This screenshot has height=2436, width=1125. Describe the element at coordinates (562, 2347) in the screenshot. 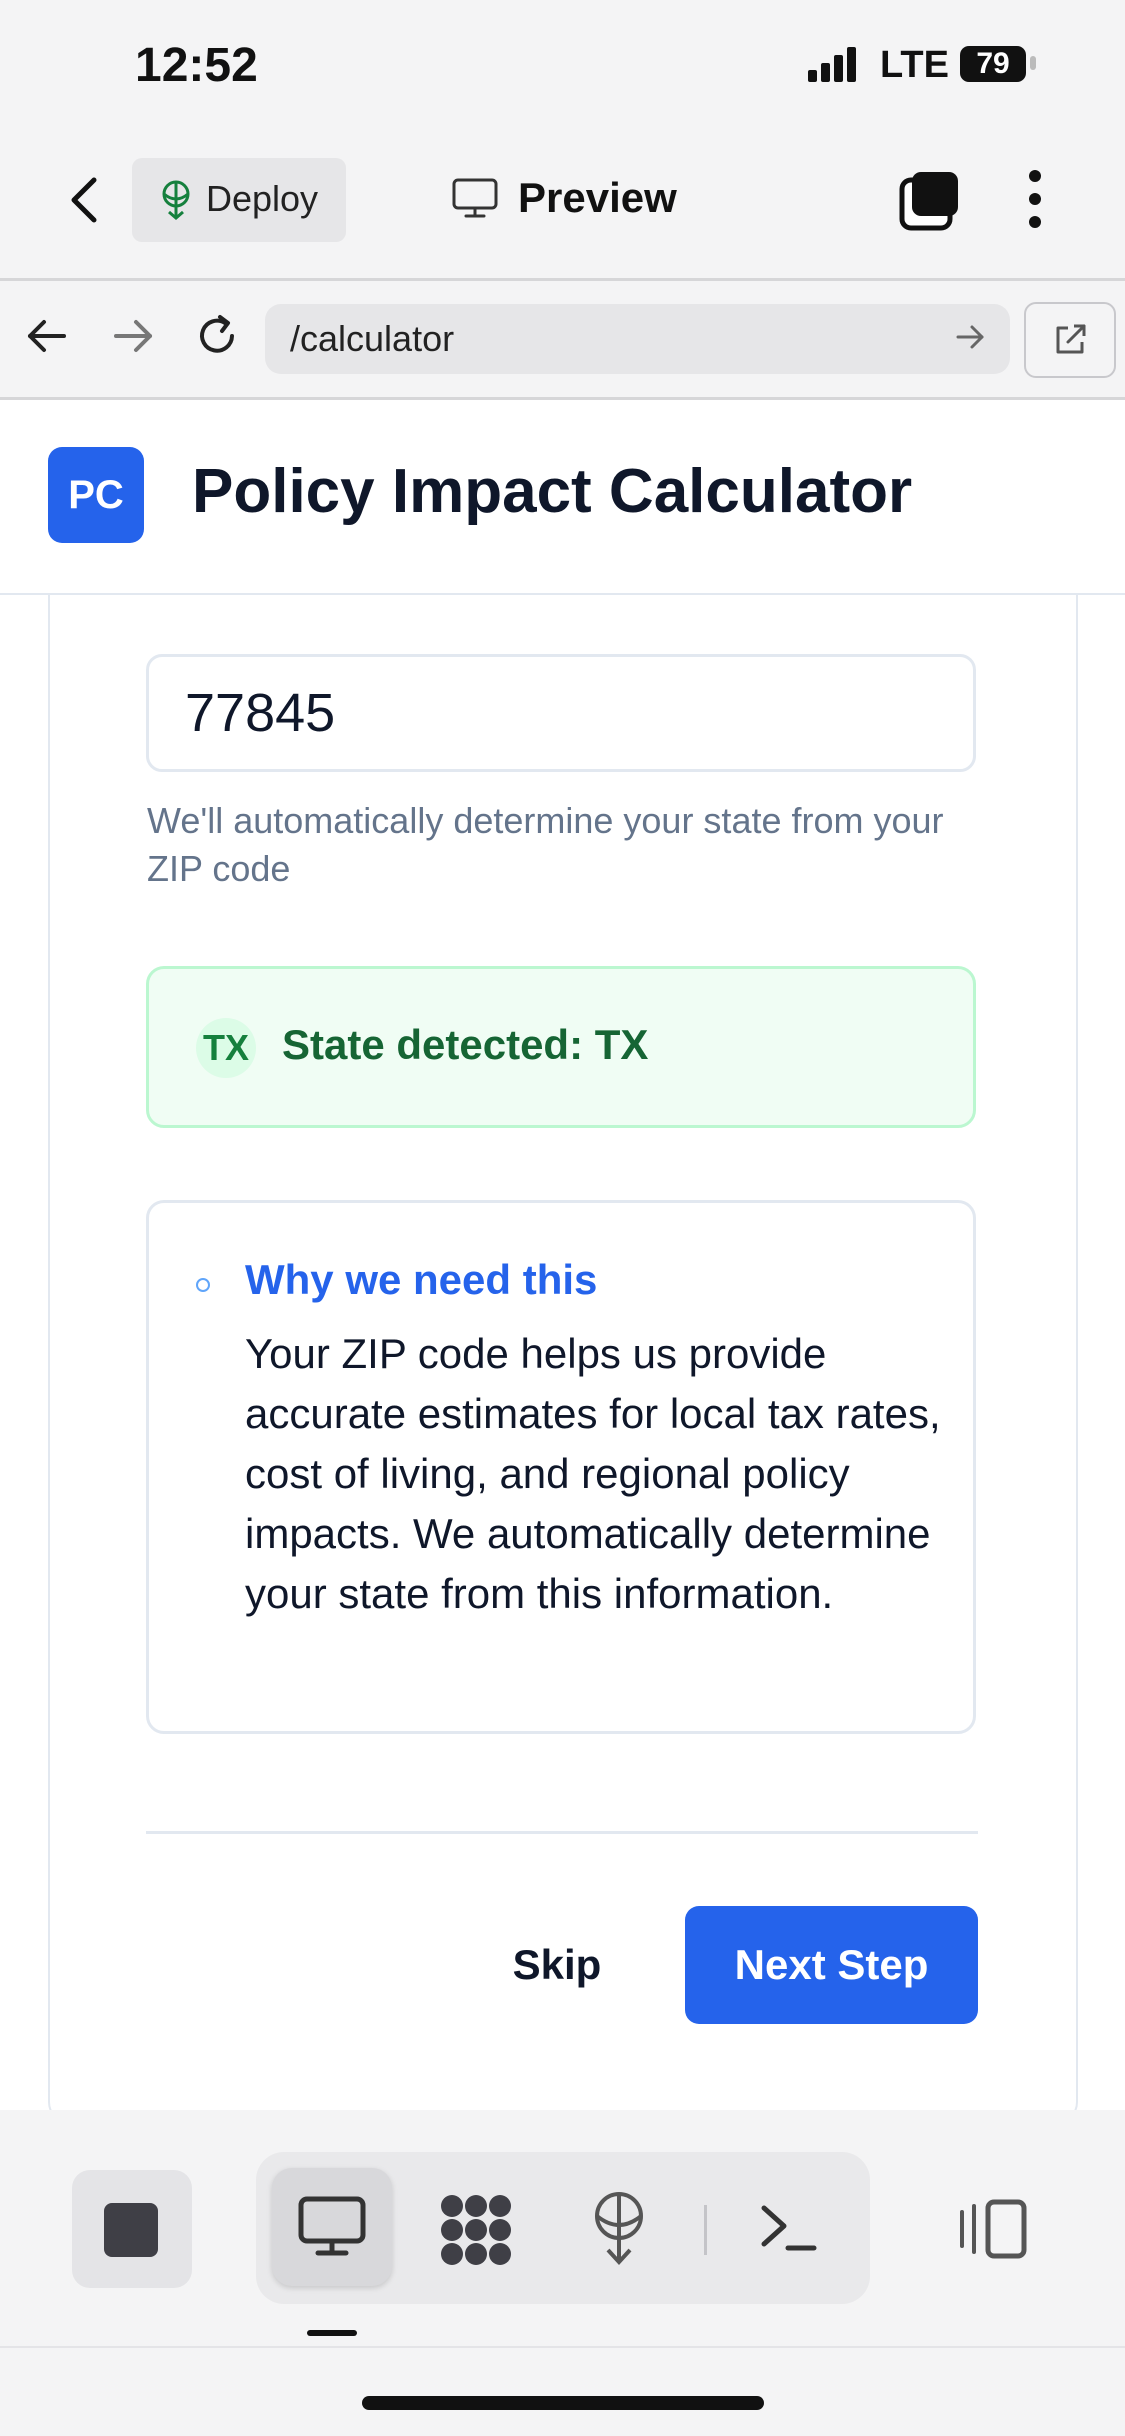

I see `home-divider` at that location.